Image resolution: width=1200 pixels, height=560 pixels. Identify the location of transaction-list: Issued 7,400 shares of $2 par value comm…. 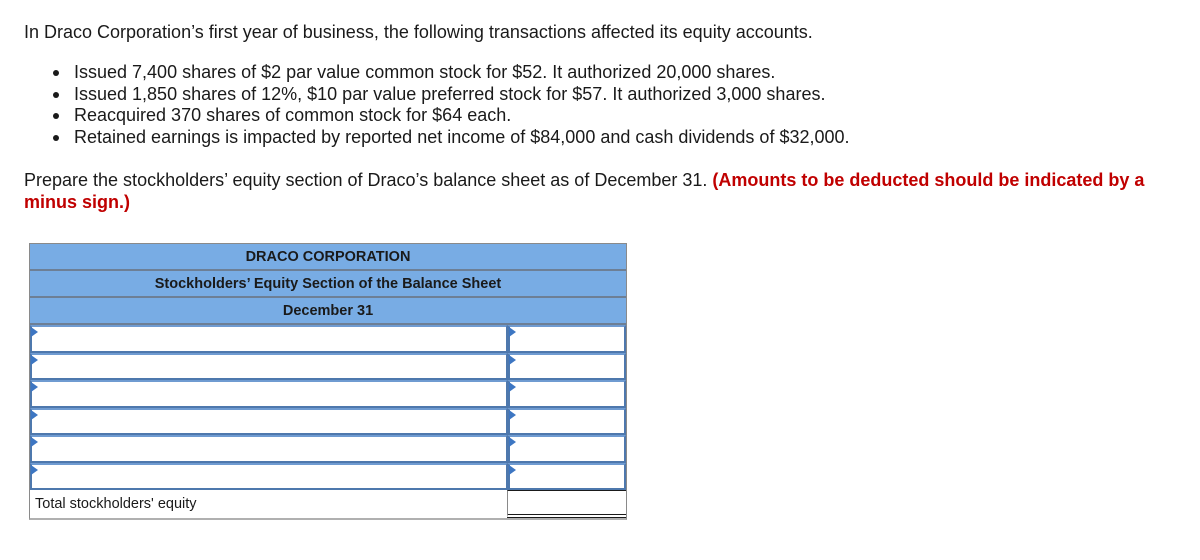
(450, 105).